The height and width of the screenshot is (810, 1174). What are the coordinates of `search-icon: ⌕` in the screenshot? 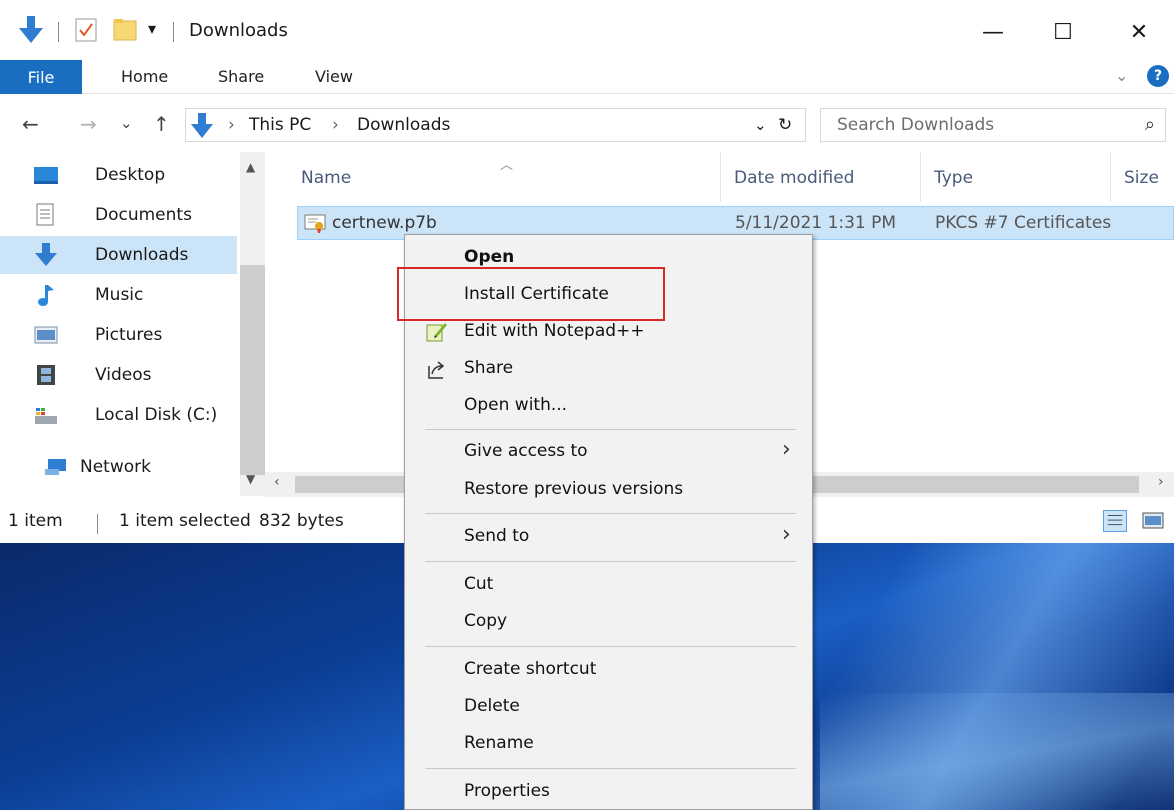 It's located at (1150, 124).